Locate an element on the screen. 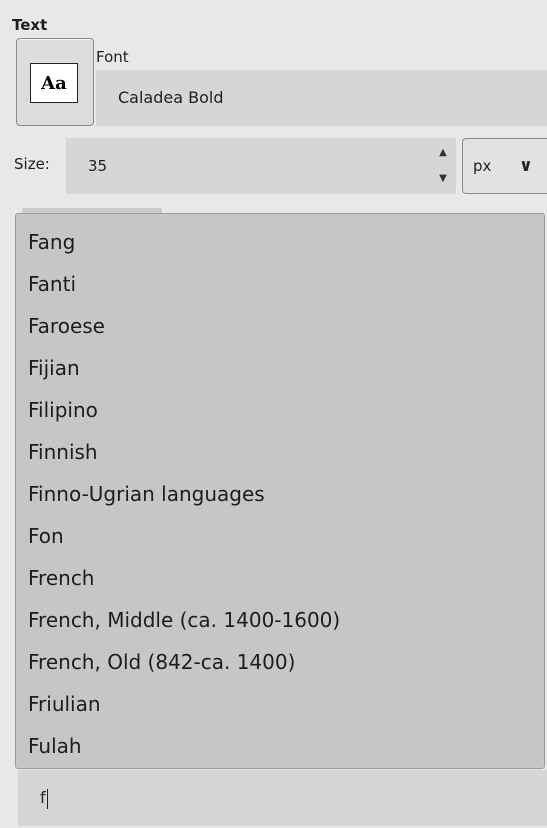 This screenshot has width=547, height=828. panel-title: Text is located at coordinates (30, 25).